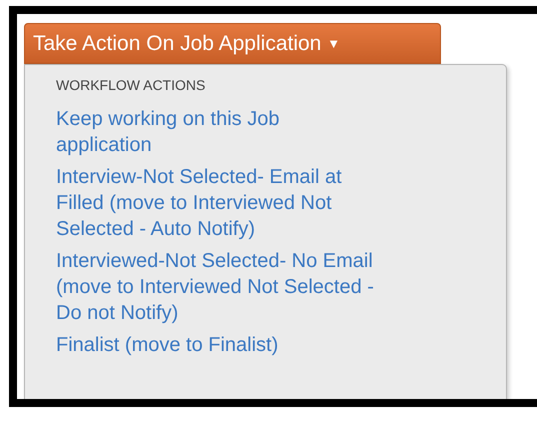 The height and width of the screenshot is (423, 537). Describe the element at coordinates (131, 85) in the screenshot. I see `menu-header: WORKFLOW ACTIONS` at that location.